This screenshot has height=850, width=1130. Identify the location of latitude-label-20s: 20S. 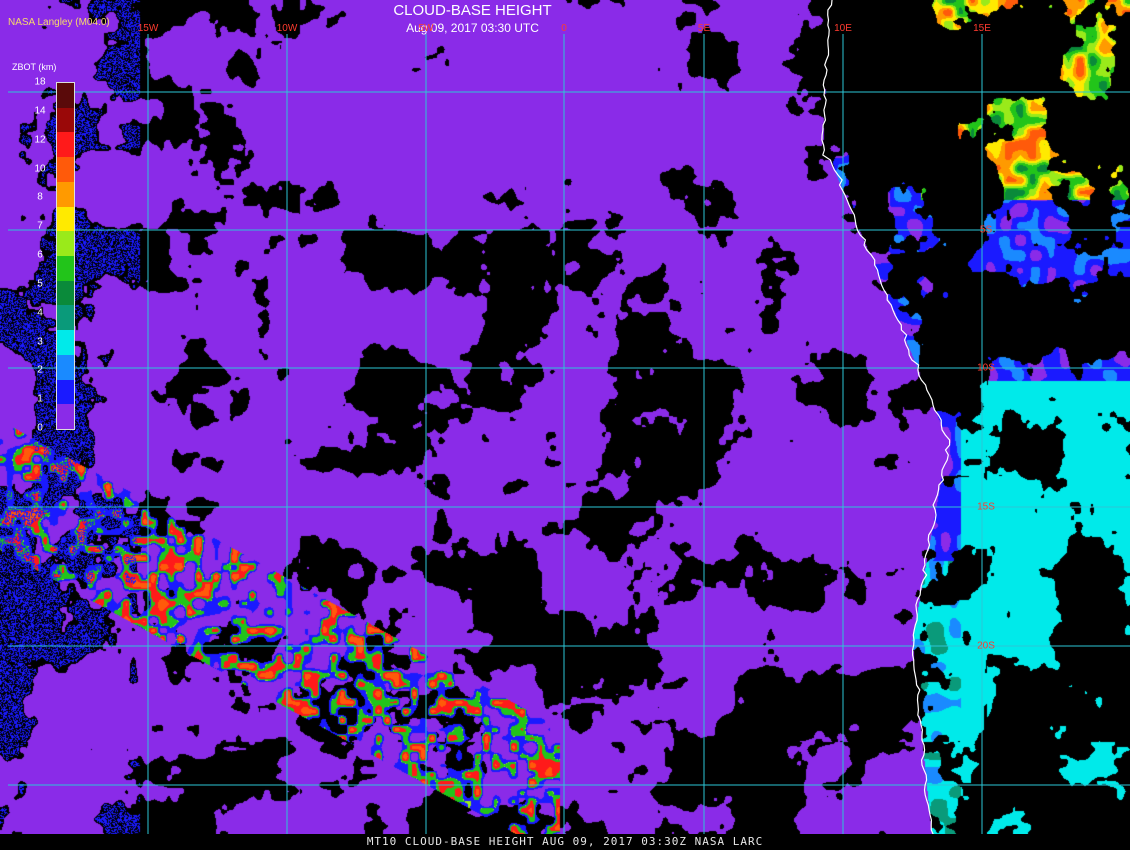
(986, 646).